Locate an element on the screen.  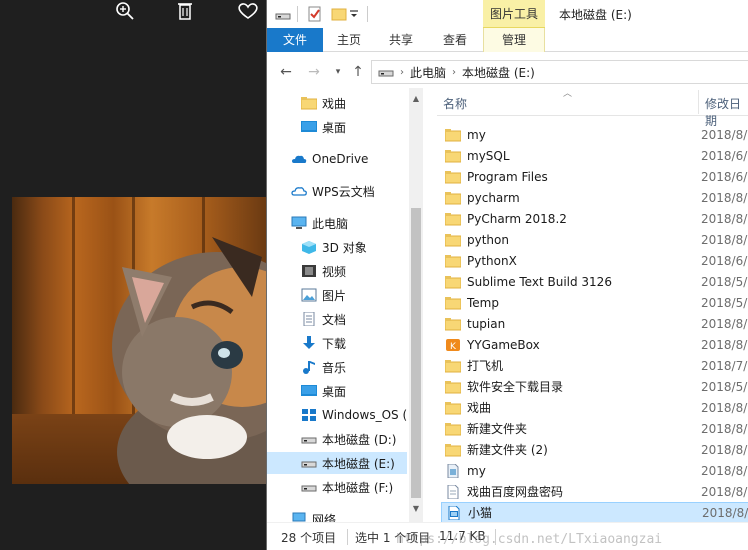
up-button: ↑ is located at coordinates (358, 72).